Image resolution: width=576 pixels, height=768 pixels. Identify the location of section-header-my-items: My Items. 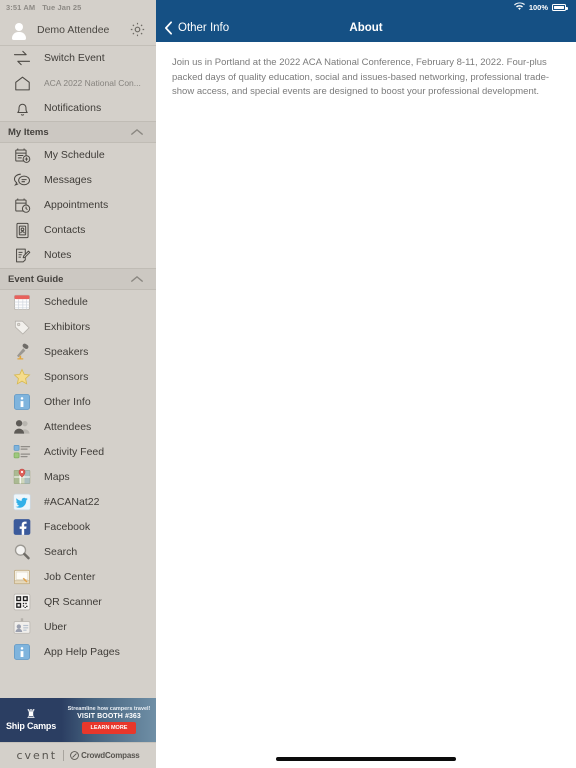
(78, 132).